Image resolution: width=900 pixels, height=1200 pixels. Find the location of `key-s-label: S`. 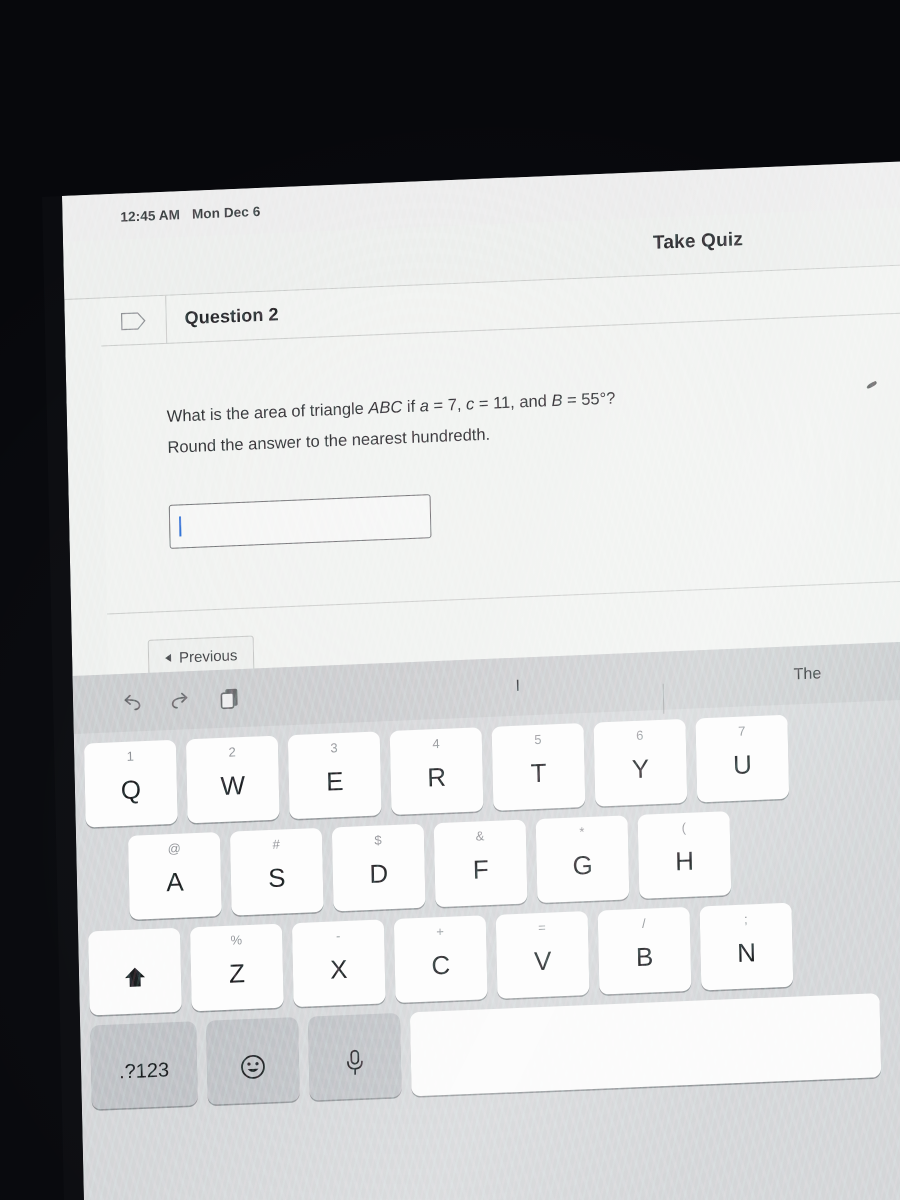

key-s-label: S is located at coordinates (276, 878).